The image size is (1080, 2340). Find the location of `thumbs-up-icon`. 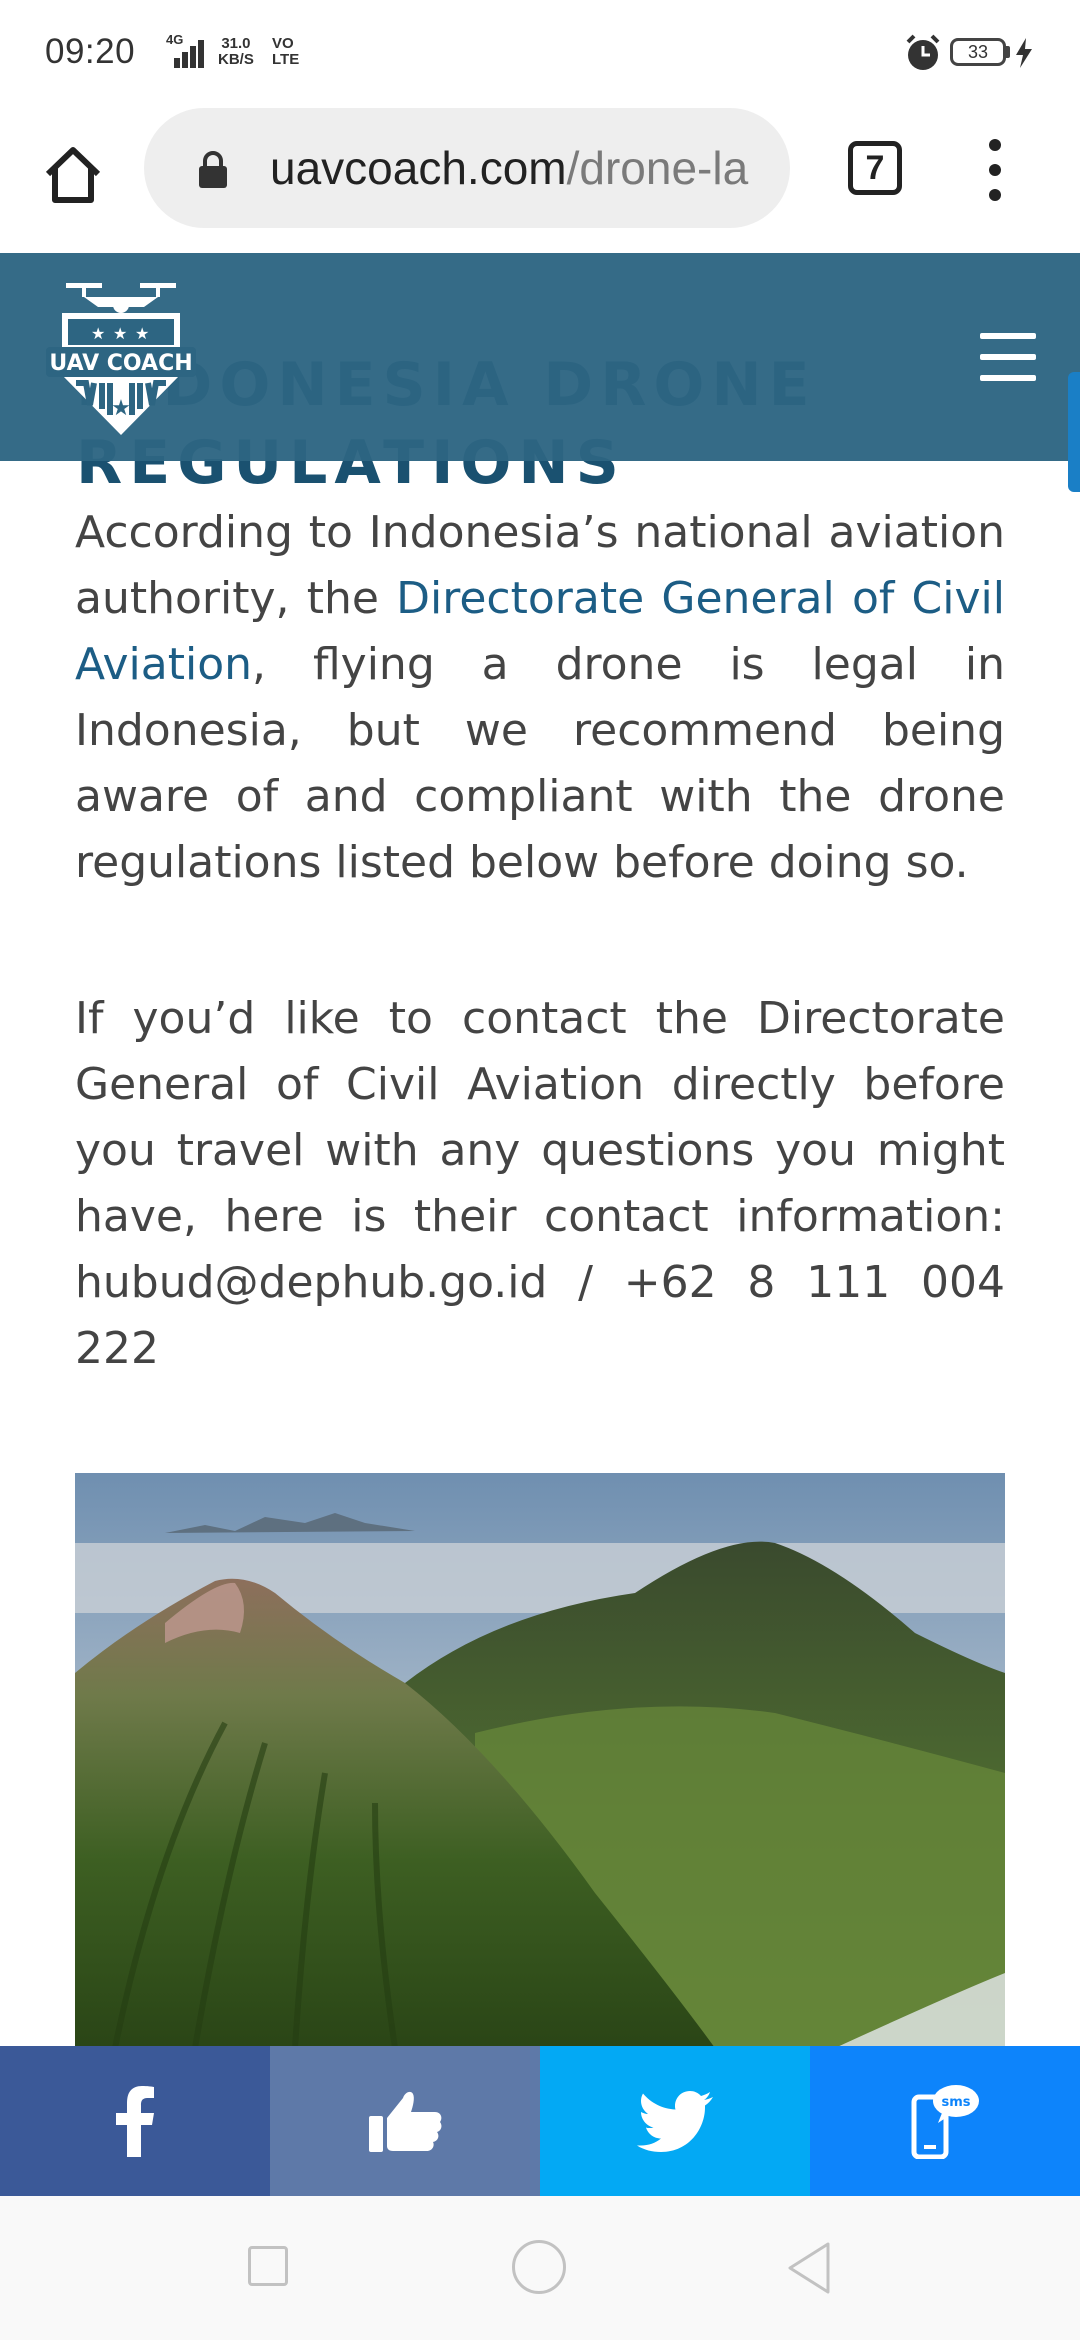

thumbs-up-icon is located at coordinates (405, 2121).